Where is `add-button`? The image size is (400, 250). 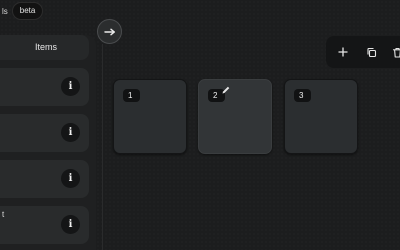 add-button is located at coordinates (343, 52).